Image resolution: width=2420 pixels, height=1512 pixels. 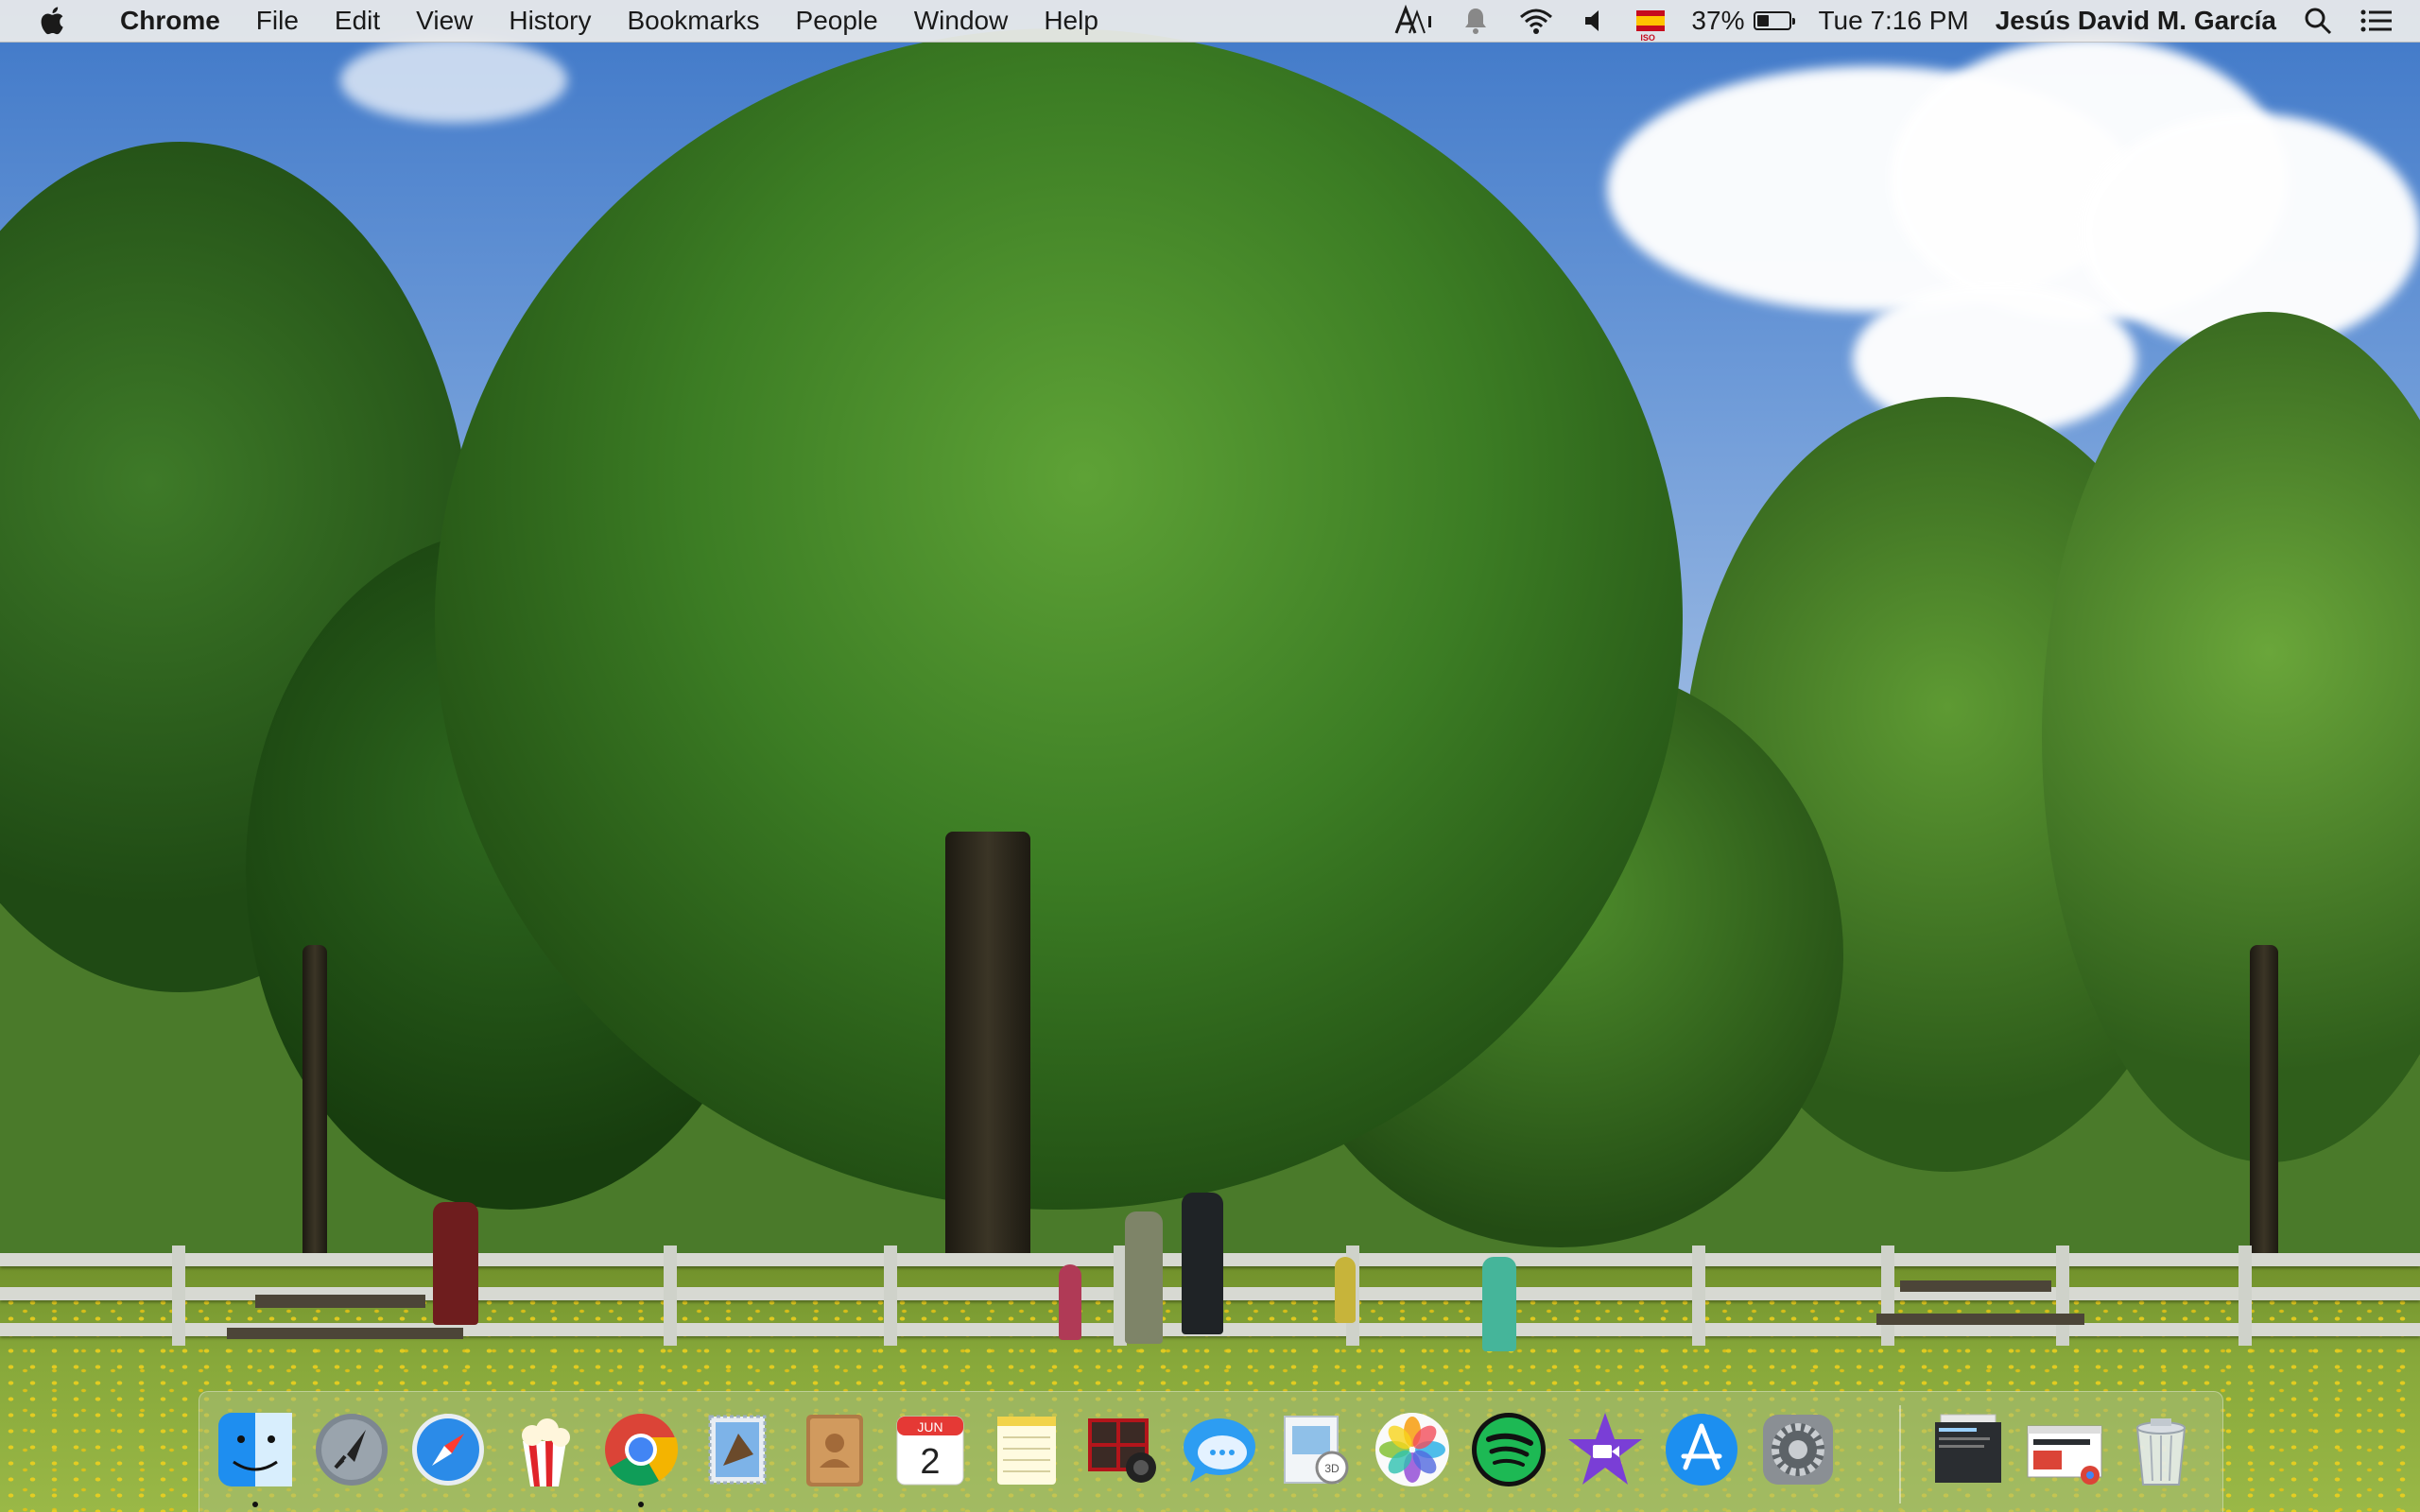 What do you see at coordinates (1332, 1468) in the screenshot?
I see `svg-text: 3D` at bounding box center [1332, 1468].